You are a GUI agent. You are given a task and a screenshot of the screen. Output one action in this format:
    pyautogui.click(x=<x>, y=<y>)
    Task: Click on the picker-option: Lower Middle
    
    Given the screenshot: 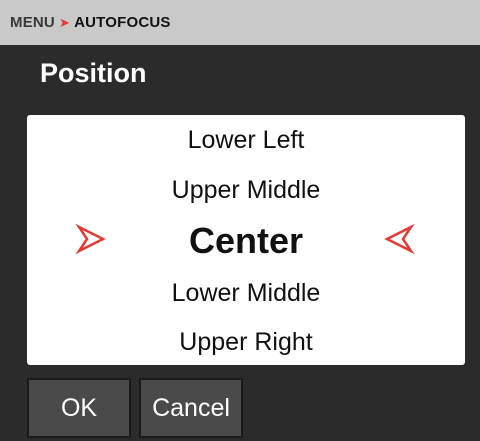 What is the action you would take?
    pyautogui.click(x=246, y=293)
    